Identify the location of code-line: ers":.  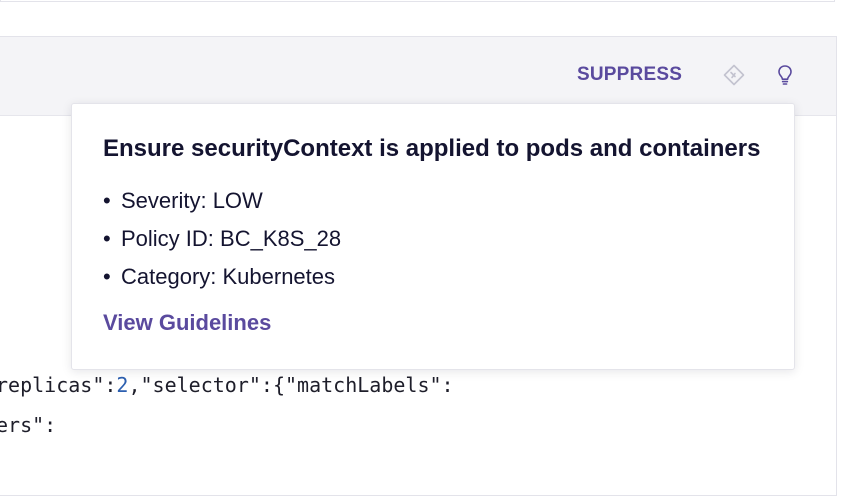
(28, 425).